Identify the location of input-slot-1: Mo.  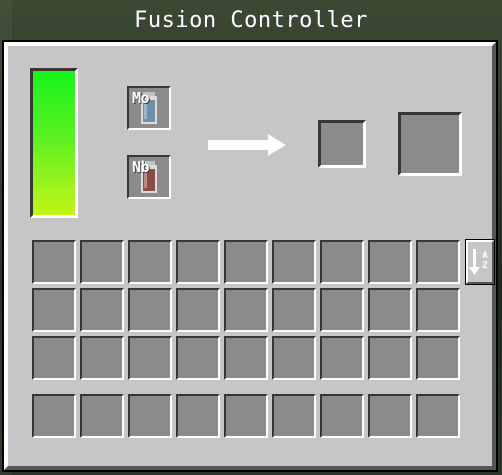
(149, 108).